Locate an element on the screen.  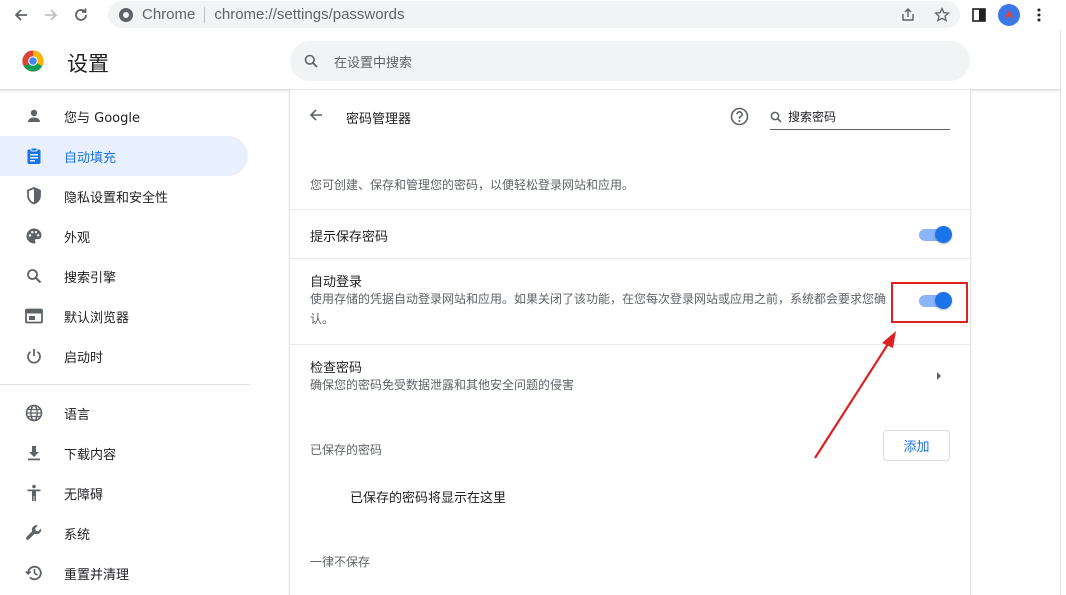
accessibility-icon is located at coordinates (34, 493).